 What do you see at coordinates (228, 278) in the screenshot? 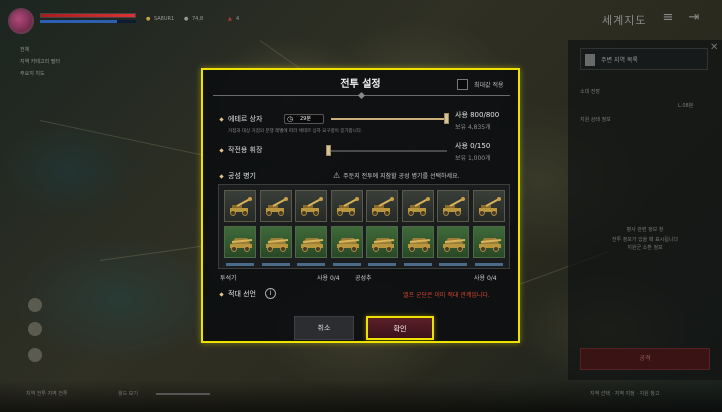
I see `catapult-label: 투석기` at bounding box center [228, 278].